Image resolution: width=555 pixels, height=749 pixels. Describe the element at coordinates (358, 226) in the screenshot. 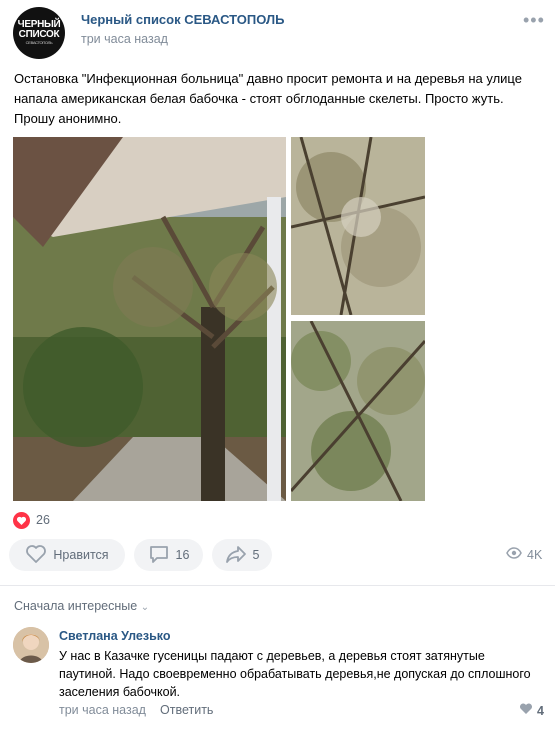

I see `tree-branches-closeup-photo` at that location.